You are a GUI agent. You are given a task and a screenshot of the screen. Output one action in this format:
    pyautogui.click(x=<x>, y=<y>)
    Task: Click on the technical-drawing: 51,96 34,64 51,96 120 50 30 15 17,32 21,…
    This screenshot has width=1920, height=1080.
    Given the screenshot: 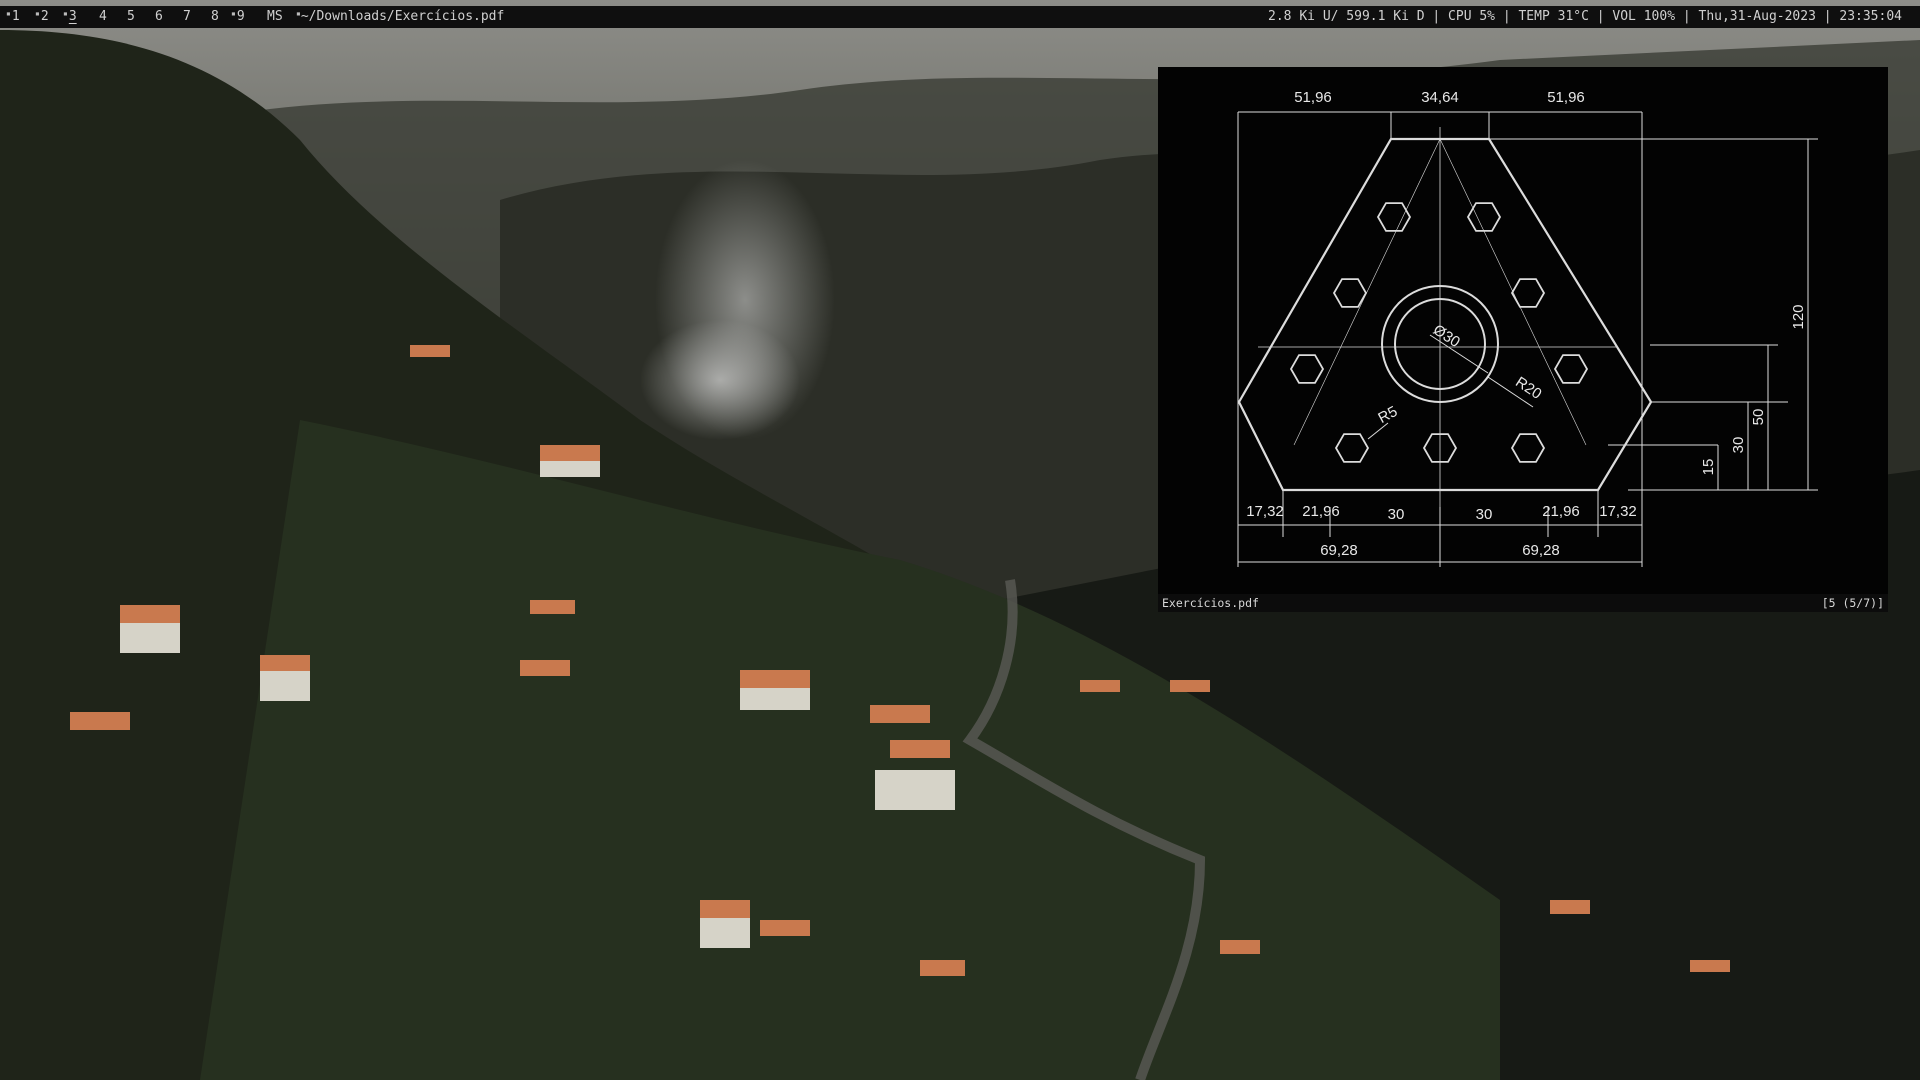 What is the action you would take?
    pyautogui.click(x=1527, y=328)
    